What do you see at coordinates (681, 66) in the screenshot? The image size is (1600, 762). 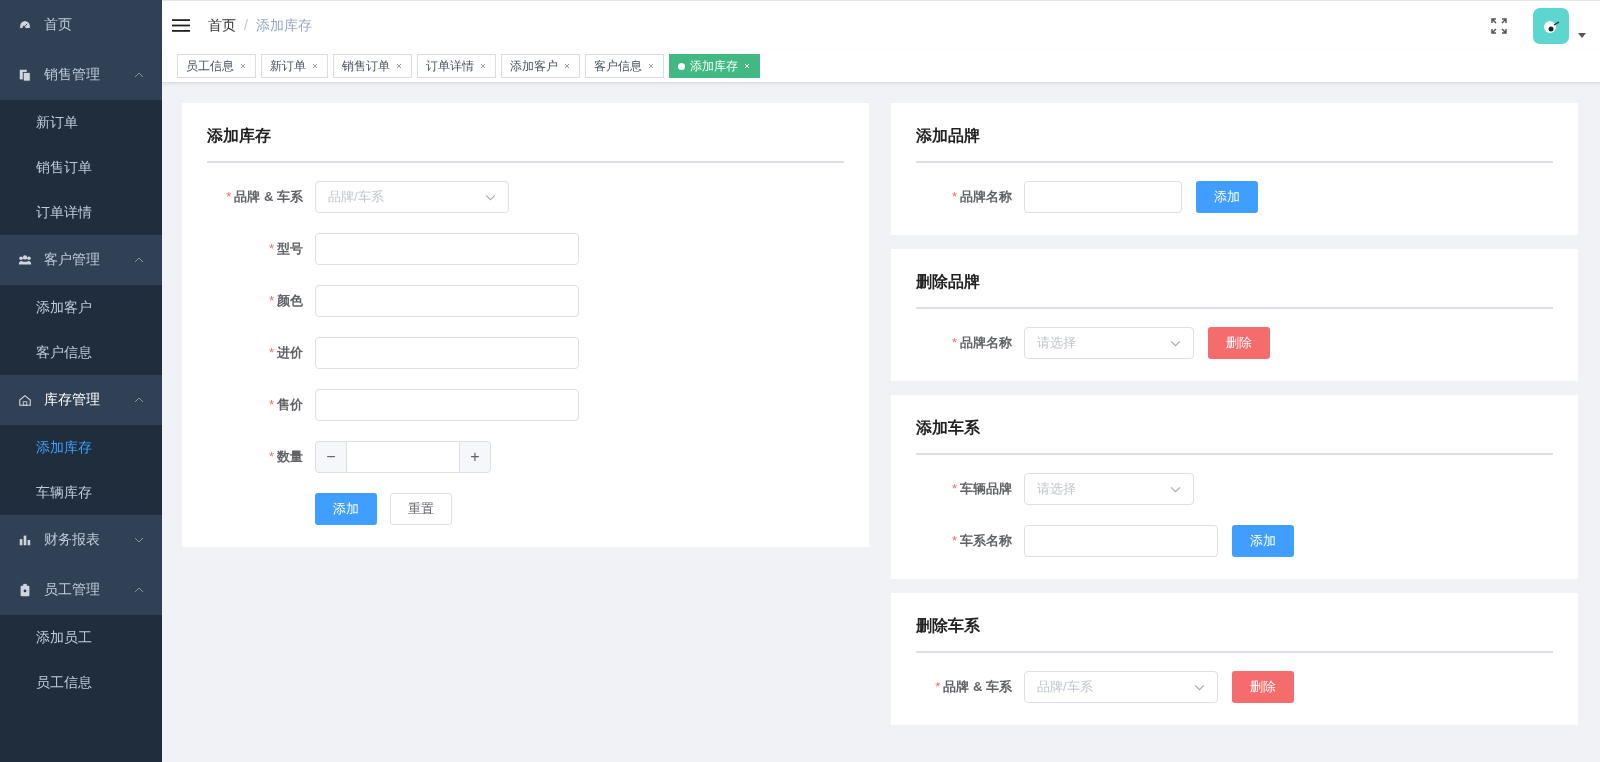 I see `dot-icon` at bounding box center [681, 66].